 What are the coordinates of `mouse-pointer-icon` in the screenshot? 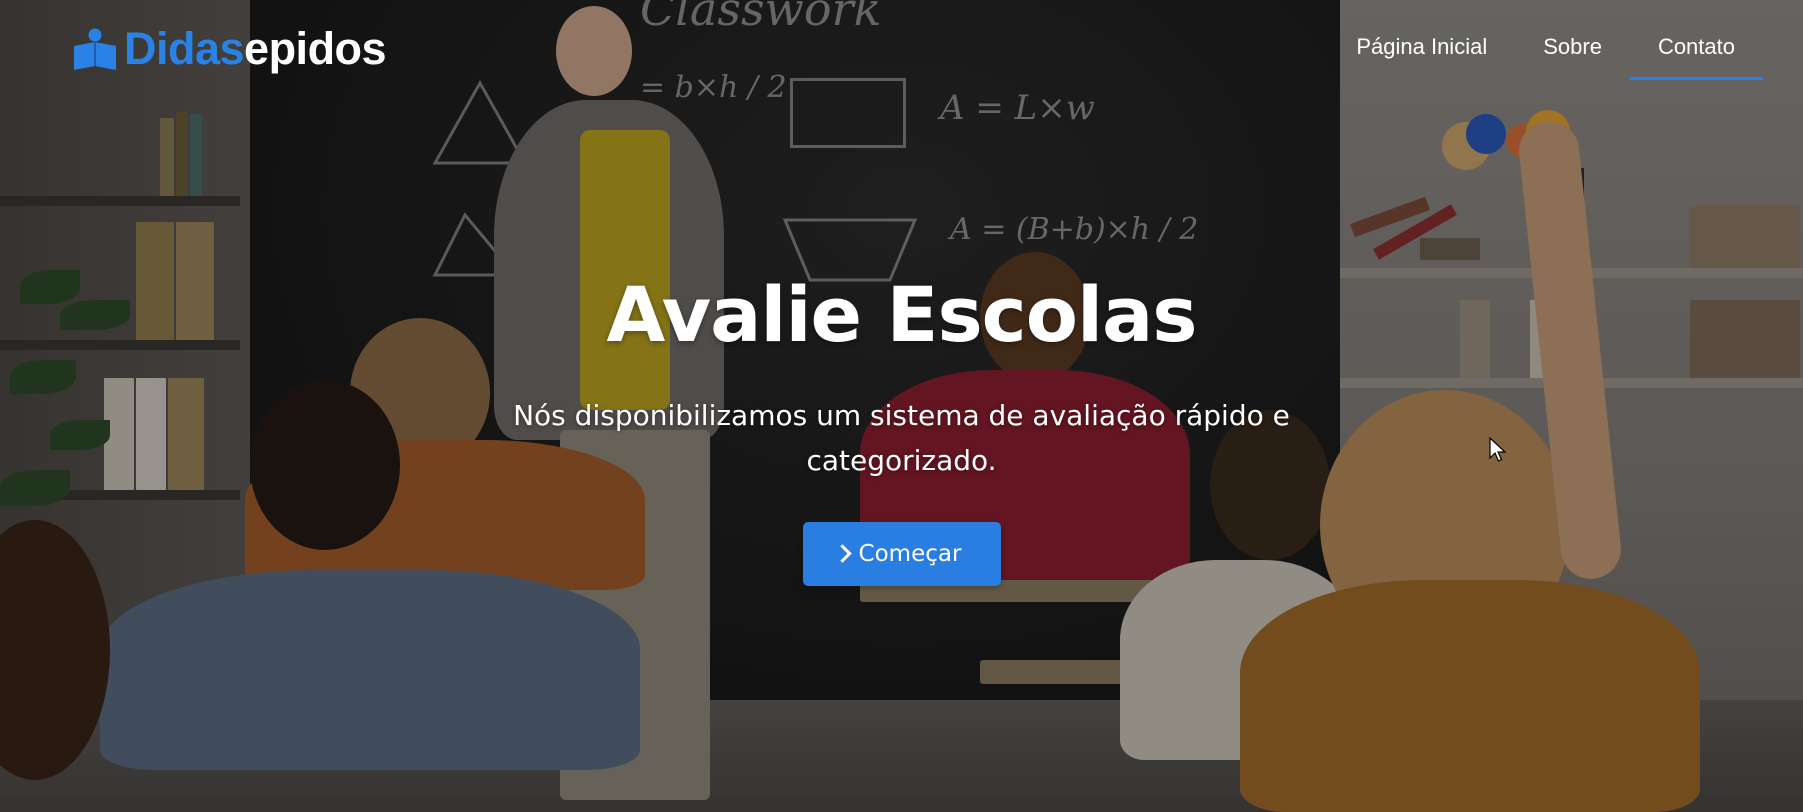 It's located at (1498, 449).